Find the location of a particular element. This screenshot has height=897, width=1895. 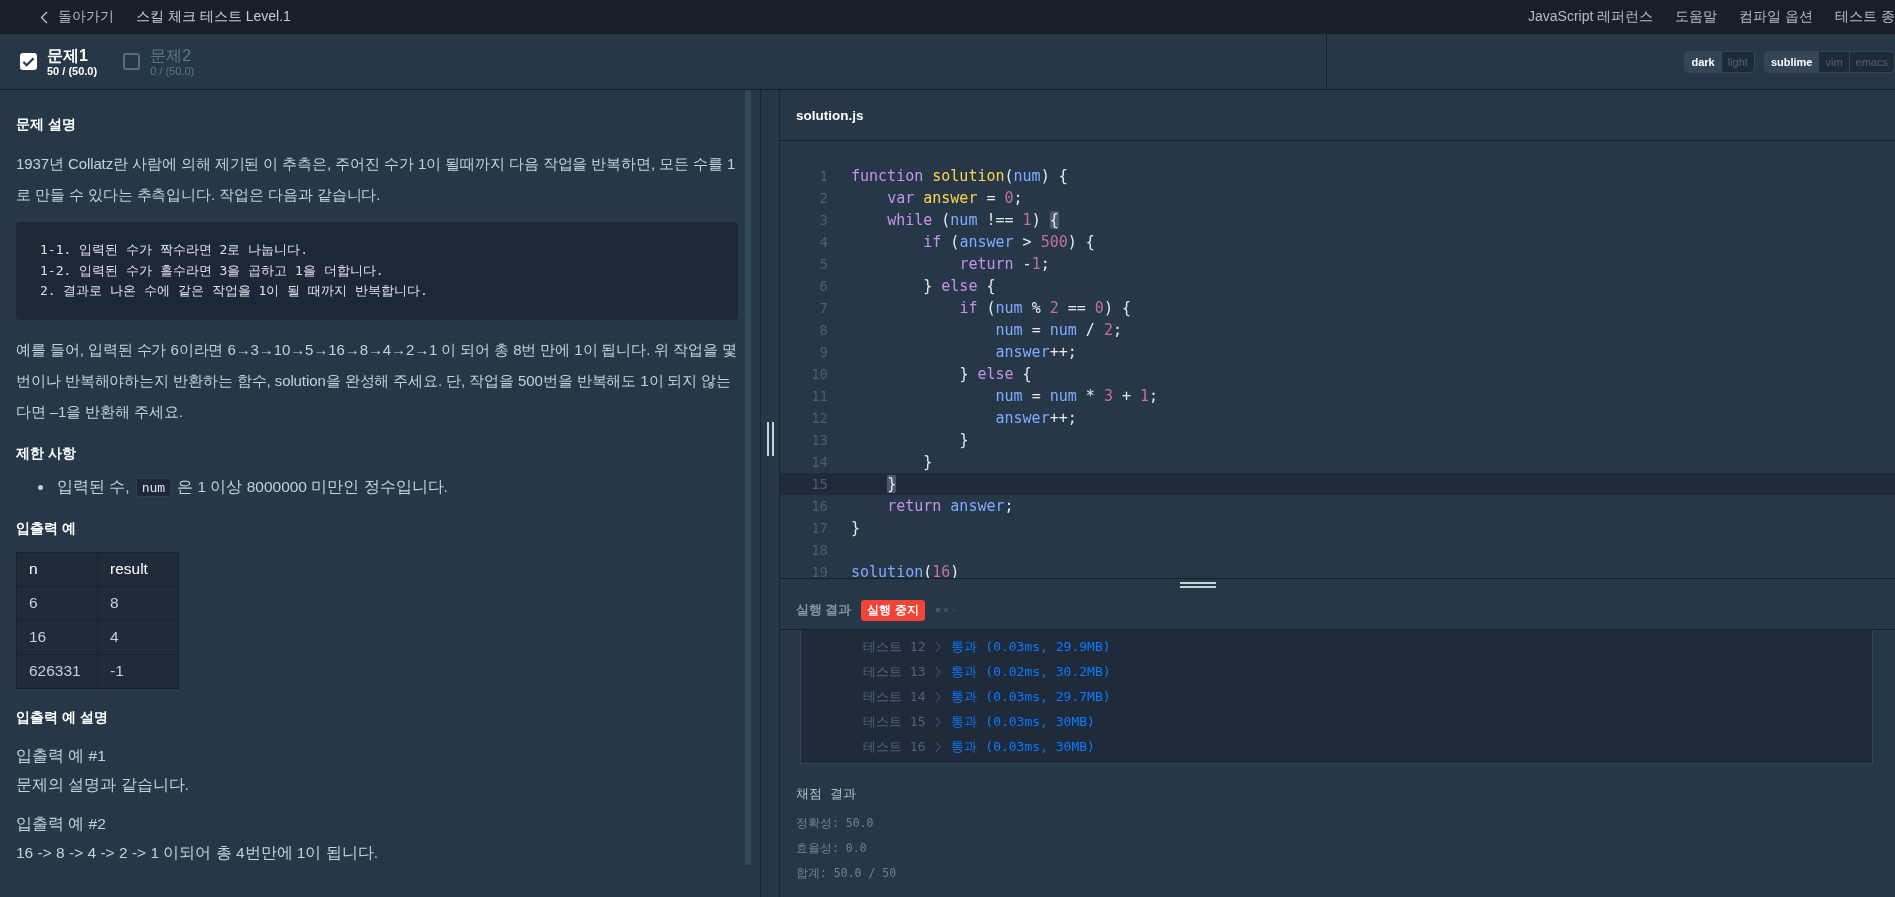

test-result: 통과 (0.03ms, 29.7MB) is located at coordinates (1031, 696).